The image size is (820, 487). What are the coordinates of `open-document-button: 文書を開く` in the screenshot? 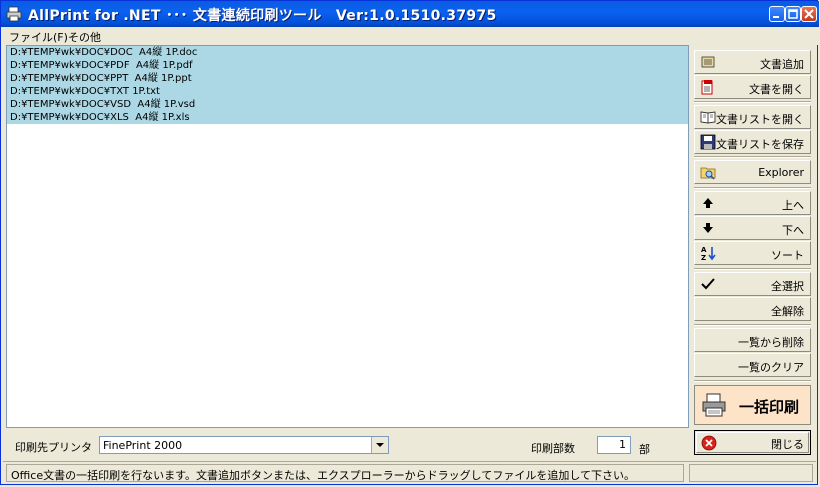 It's located at (752, 87).